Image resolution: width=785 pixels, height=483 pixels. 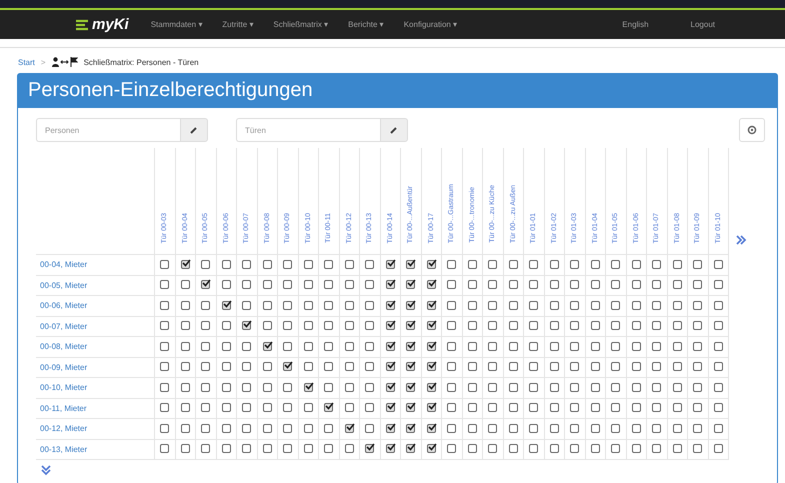 I want to click on breadcrumb-link: Start, so click(x=26, y=62).